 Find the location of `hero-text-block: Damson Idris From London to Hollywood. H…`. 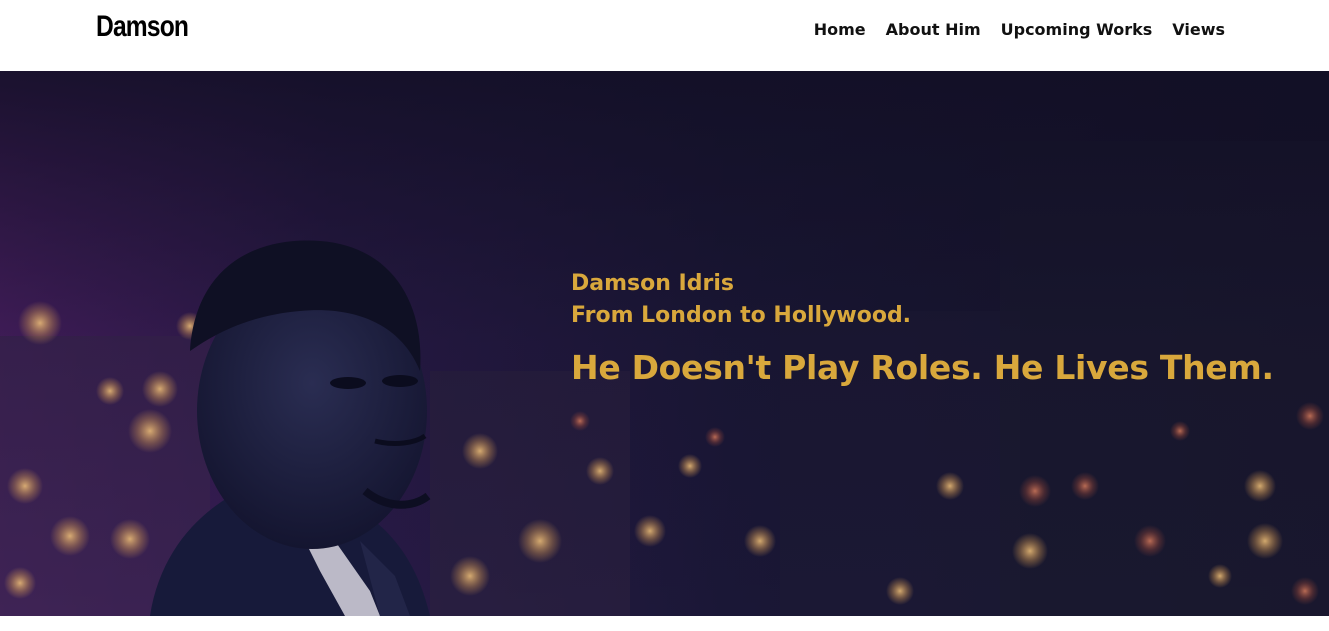

hero-text-block: Damson Idris From London to Hollywood. H… is located at coordinates (922, 329).